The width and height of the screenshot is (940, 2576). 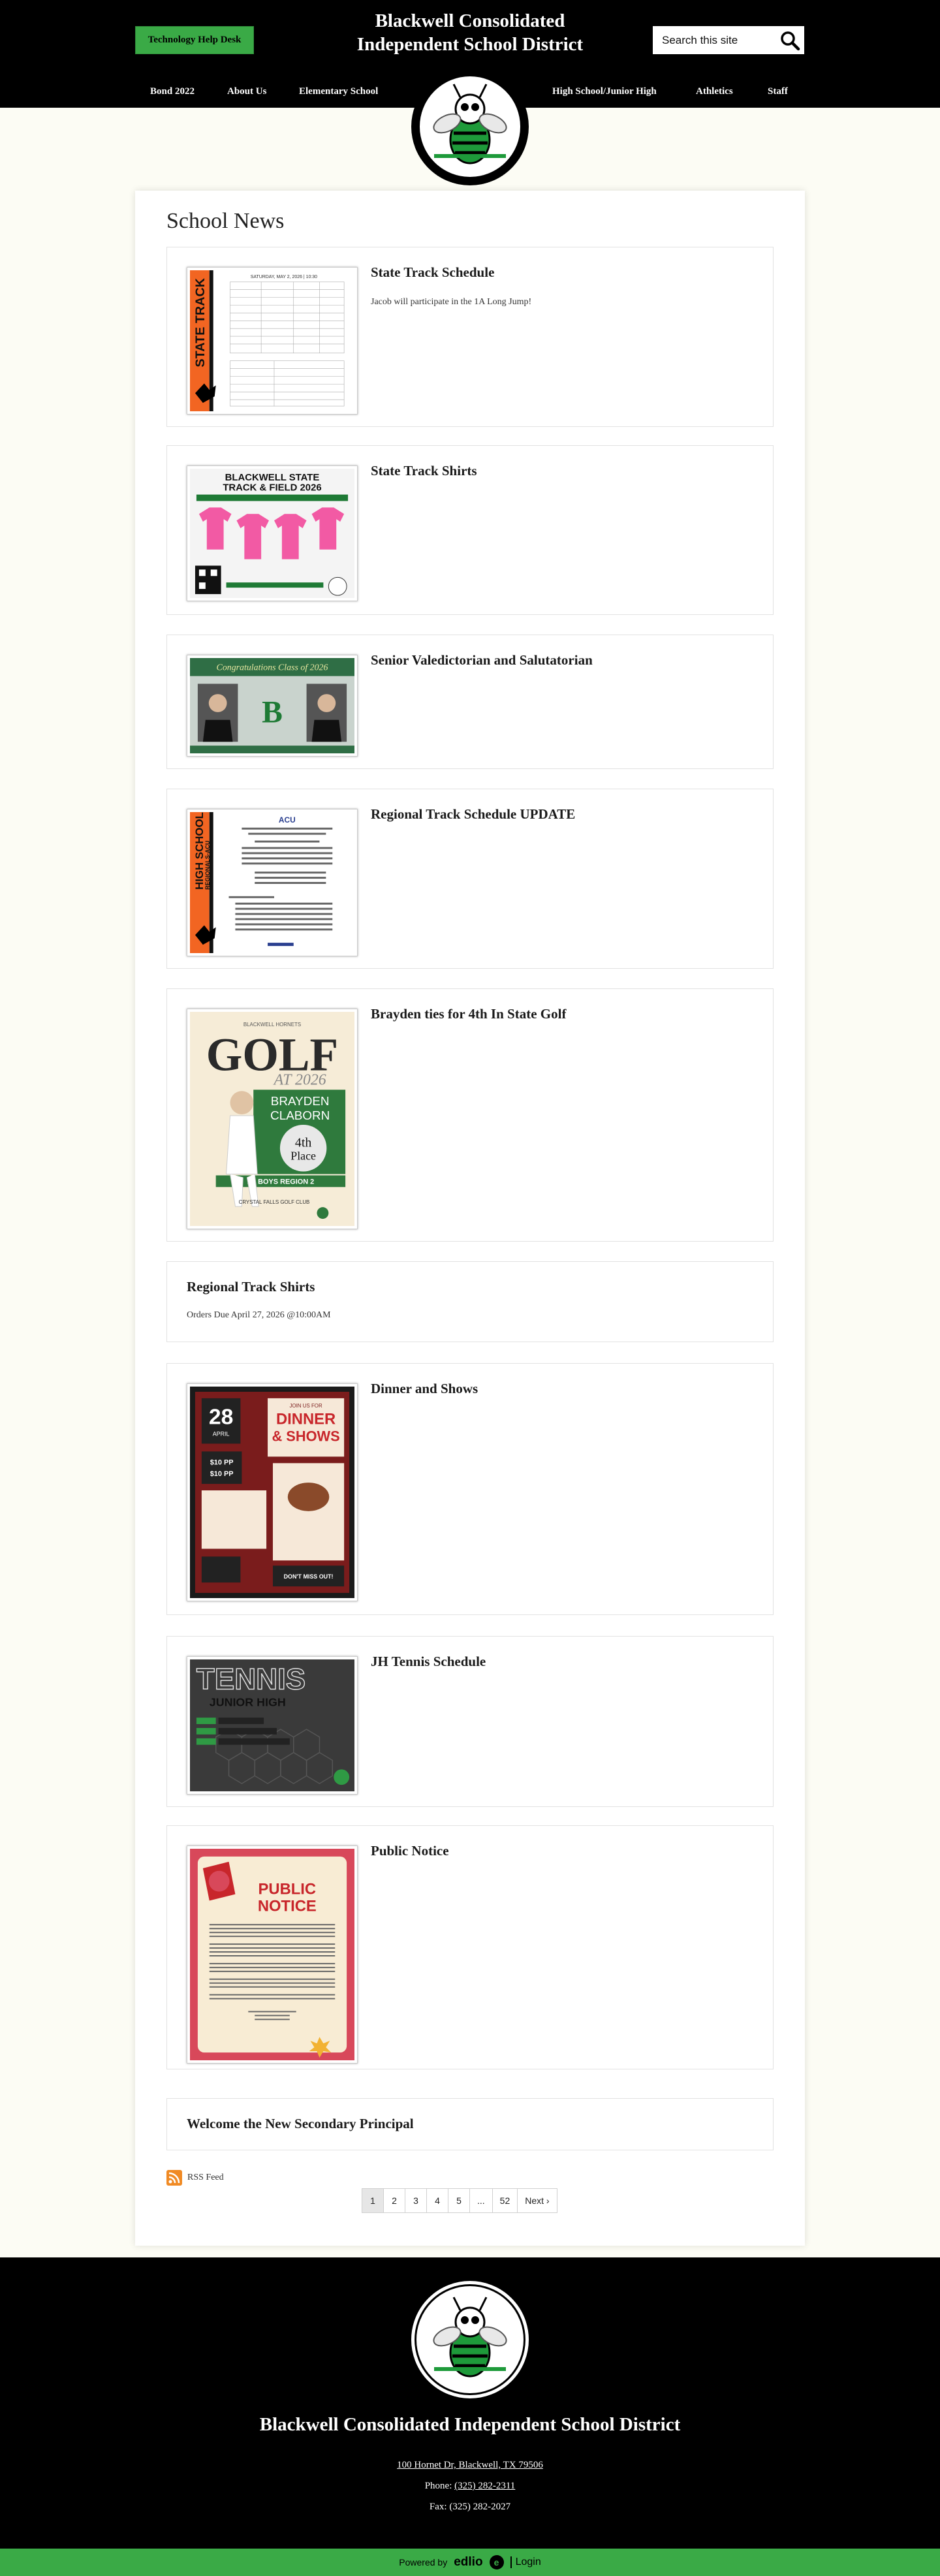 What do you see at coordinates (222, 1462) in the screenshot?
I see `dinner-price-line1: $10 PP` at bounding box center [222, 1462].